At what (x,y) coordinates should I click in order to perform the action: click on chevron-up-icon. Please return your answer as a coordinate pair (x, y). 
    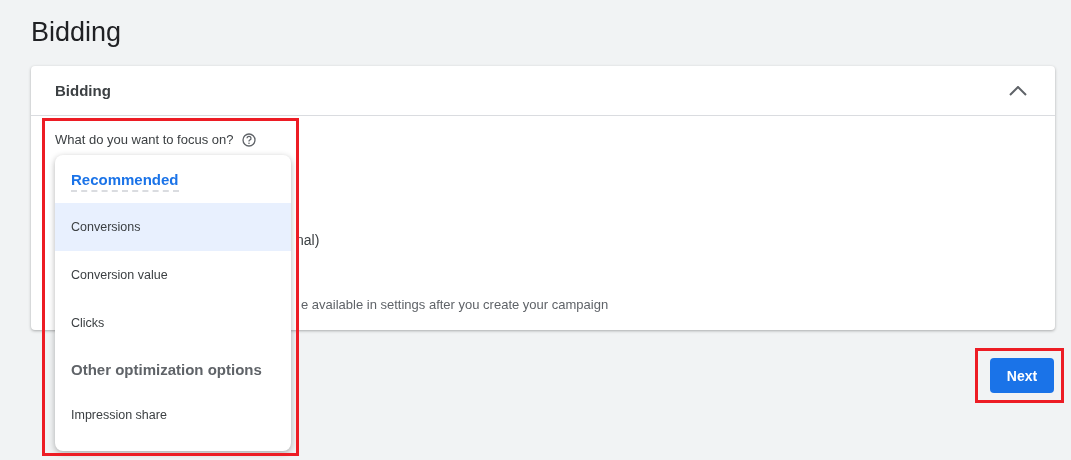
    Looking at the image, I should click on (1018, 90).